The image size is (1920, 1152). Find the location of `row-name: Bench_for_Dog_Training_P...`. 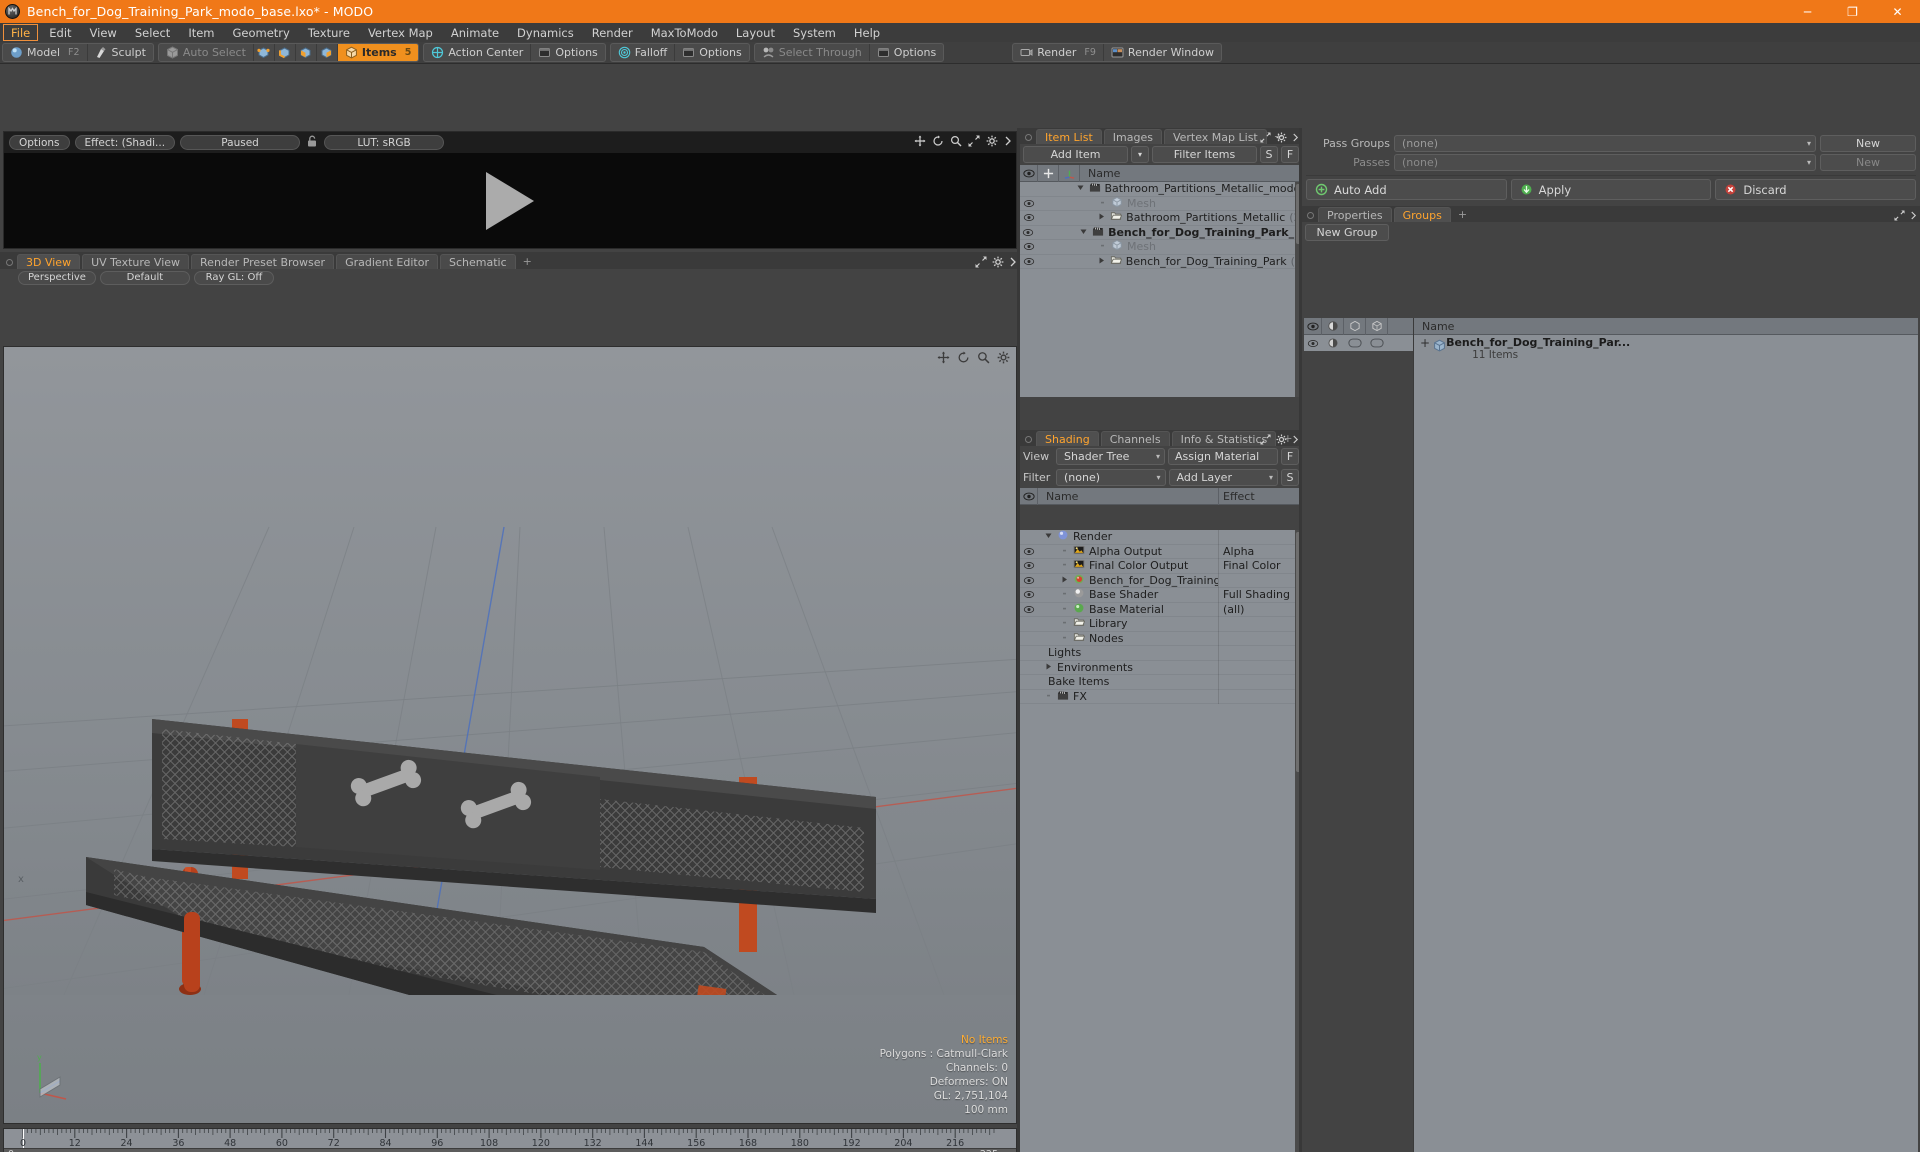

row-name: Bench_for_Dog_Training_P... is located at coordinates (1128, 580).